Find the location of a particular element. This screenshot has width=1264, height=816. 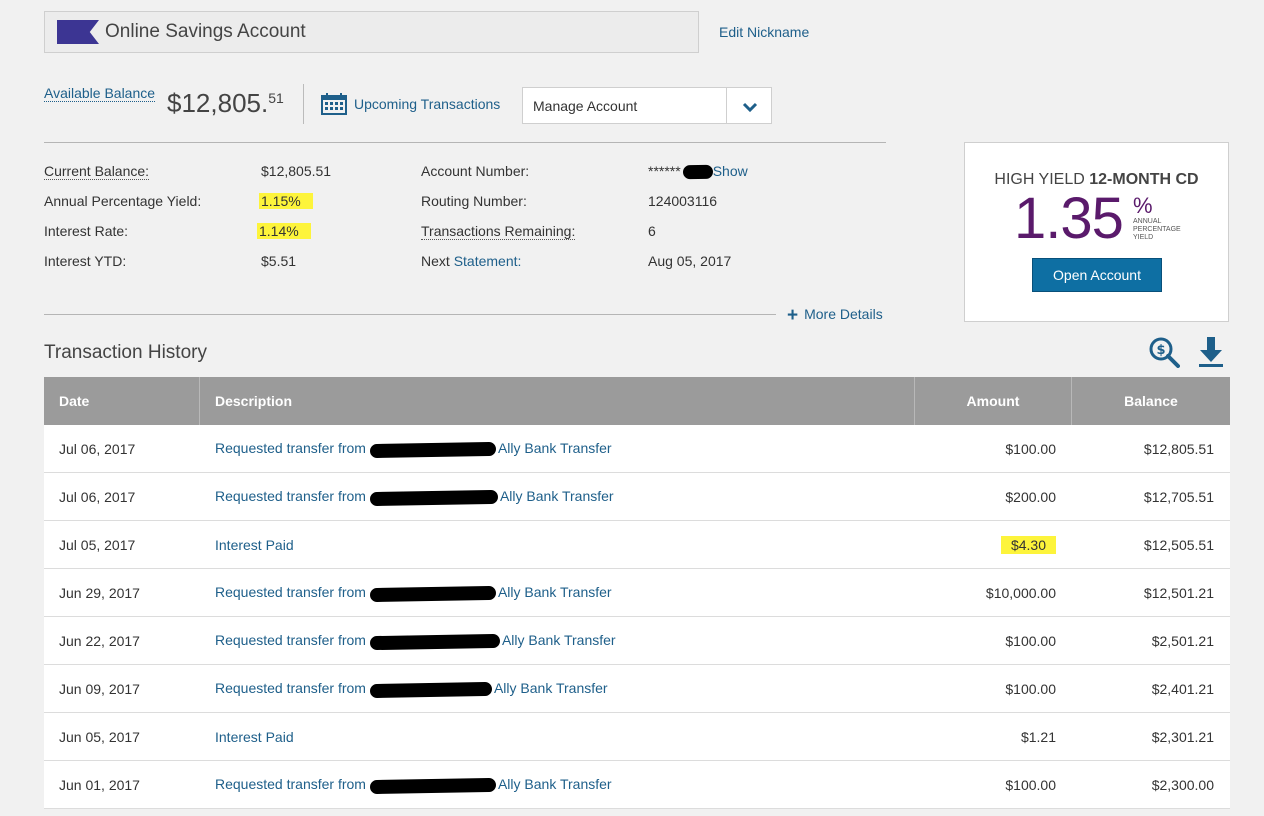

apy-value: 1.15% is located at coordinates (286, 201).